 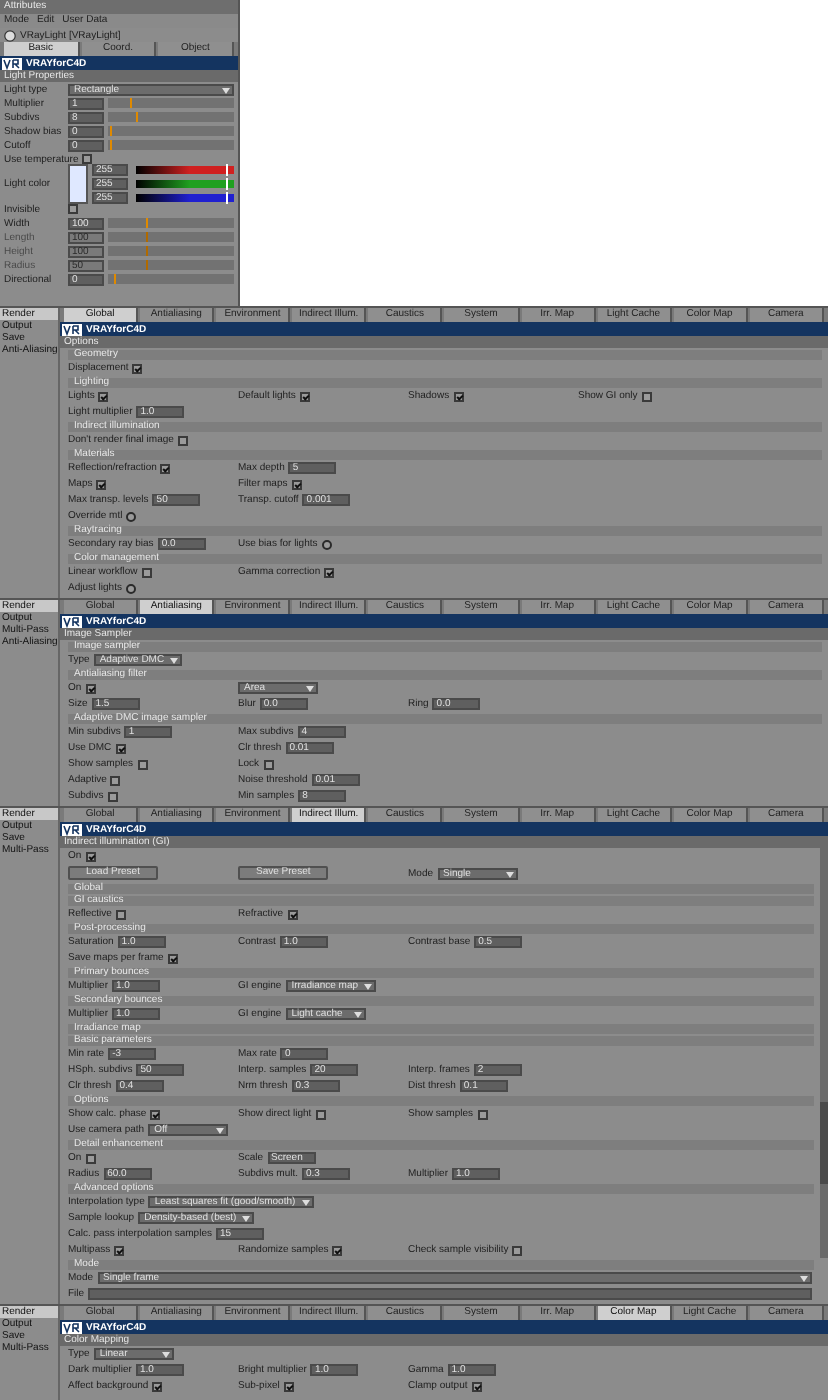 I want to click on input-field, so click(x=450, y=1294).